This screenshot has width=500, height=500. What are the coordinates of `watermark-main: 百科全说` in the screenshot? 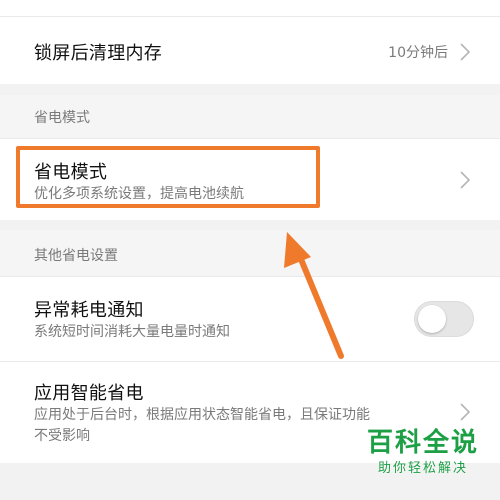 It's located at (422, 443).